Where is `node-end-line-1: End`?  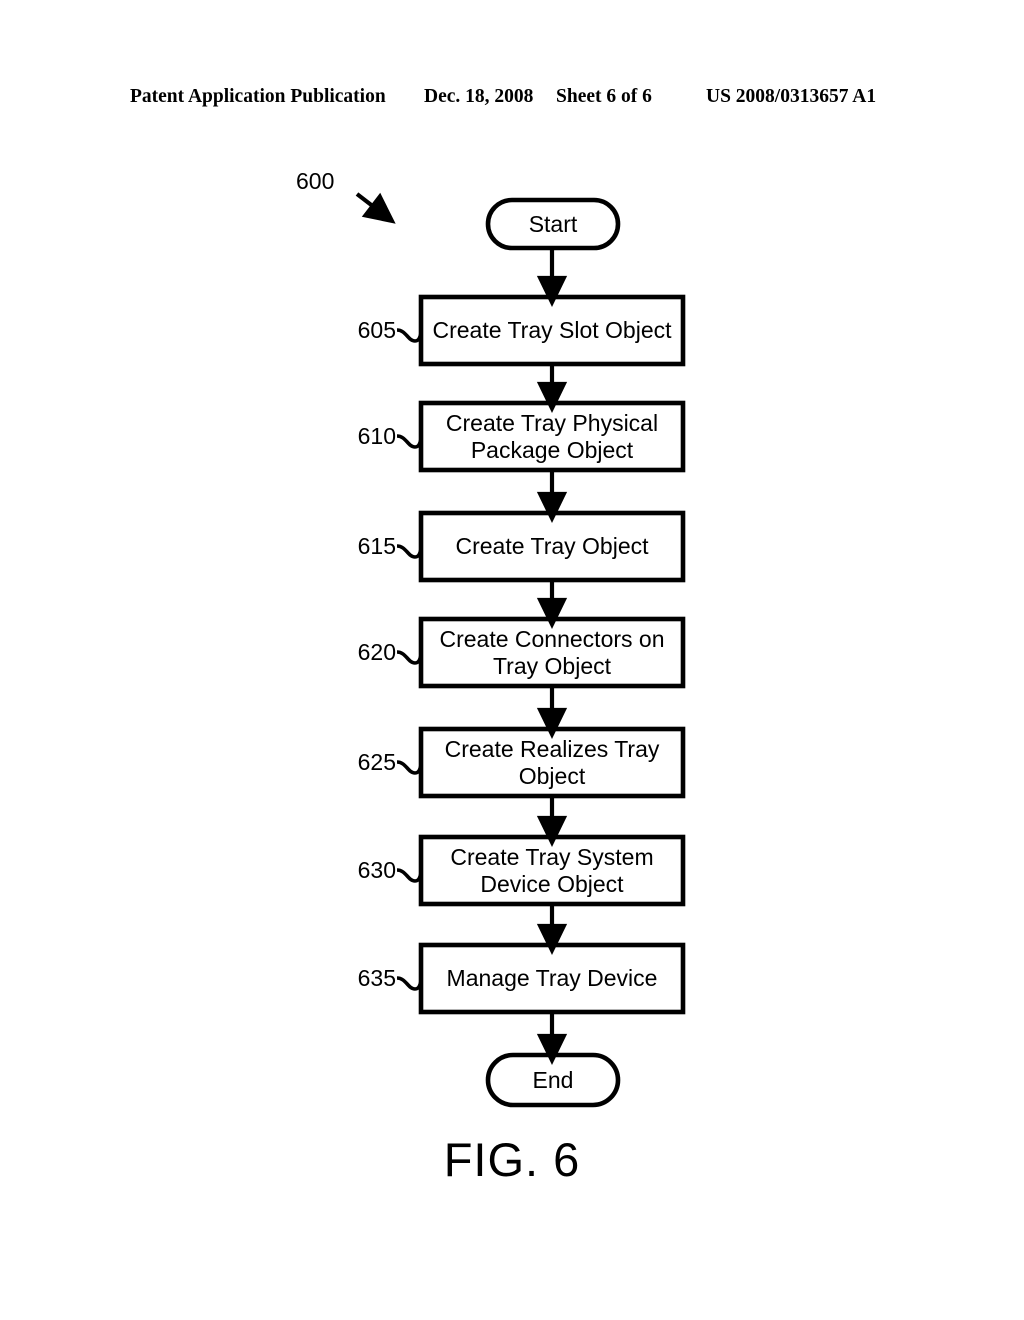 node-end-line-1: End is located at coordinates (553, 1079).